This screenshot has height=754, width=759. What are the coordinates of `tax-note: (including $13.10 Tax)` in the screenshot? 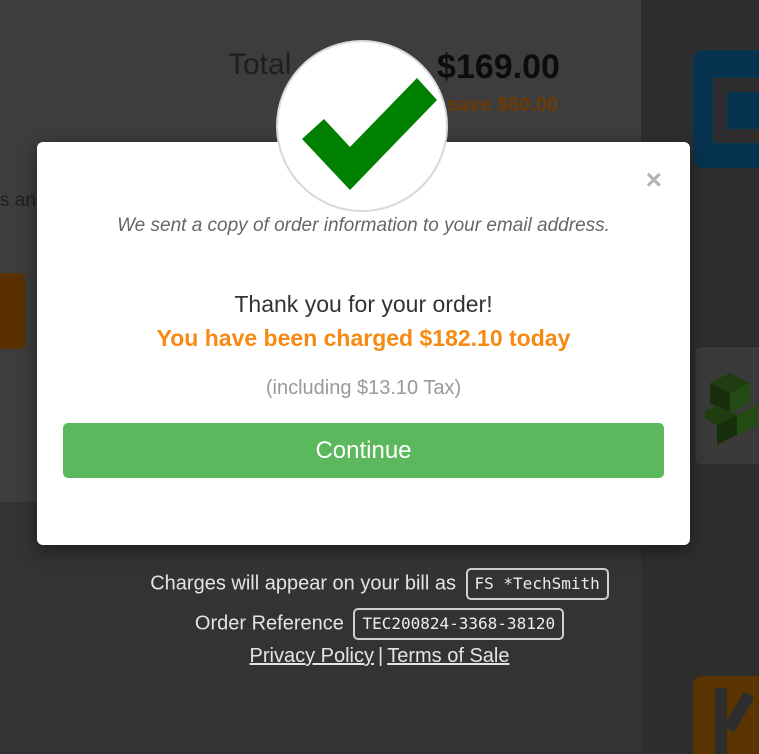 It's located at (363, 388).